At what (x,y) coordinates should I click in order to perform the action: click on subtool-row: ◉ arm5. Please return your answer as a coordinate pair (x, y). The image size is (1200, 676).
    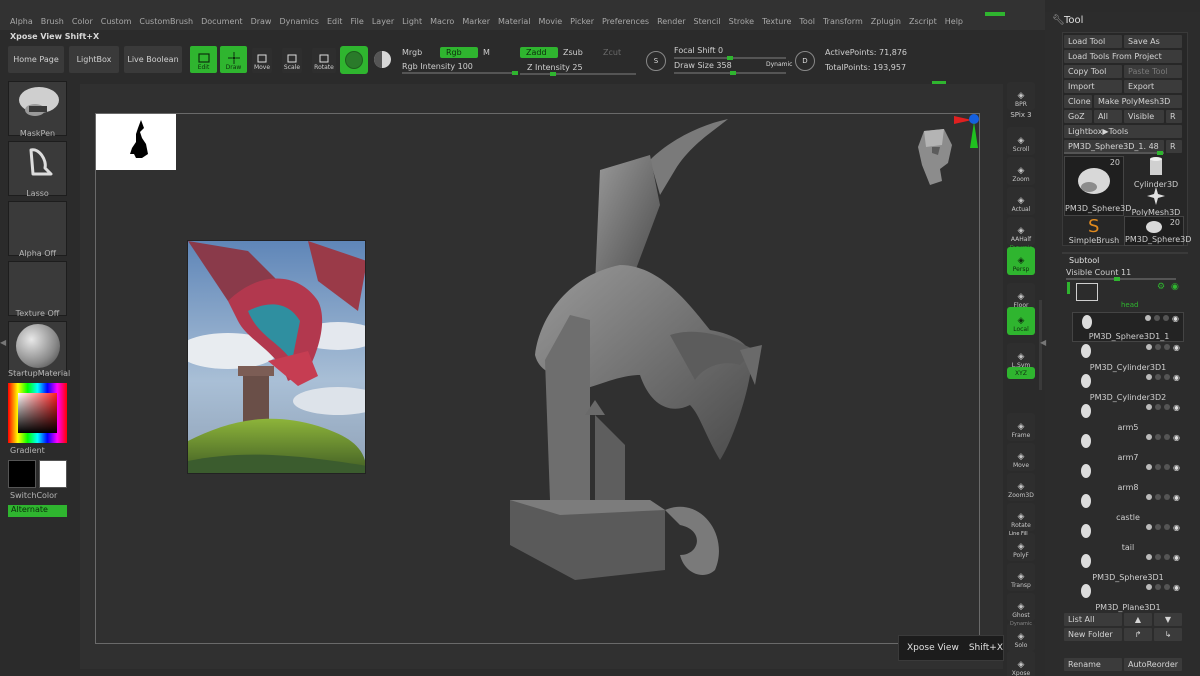
    Looking at the image, I should click on (1128, 417).